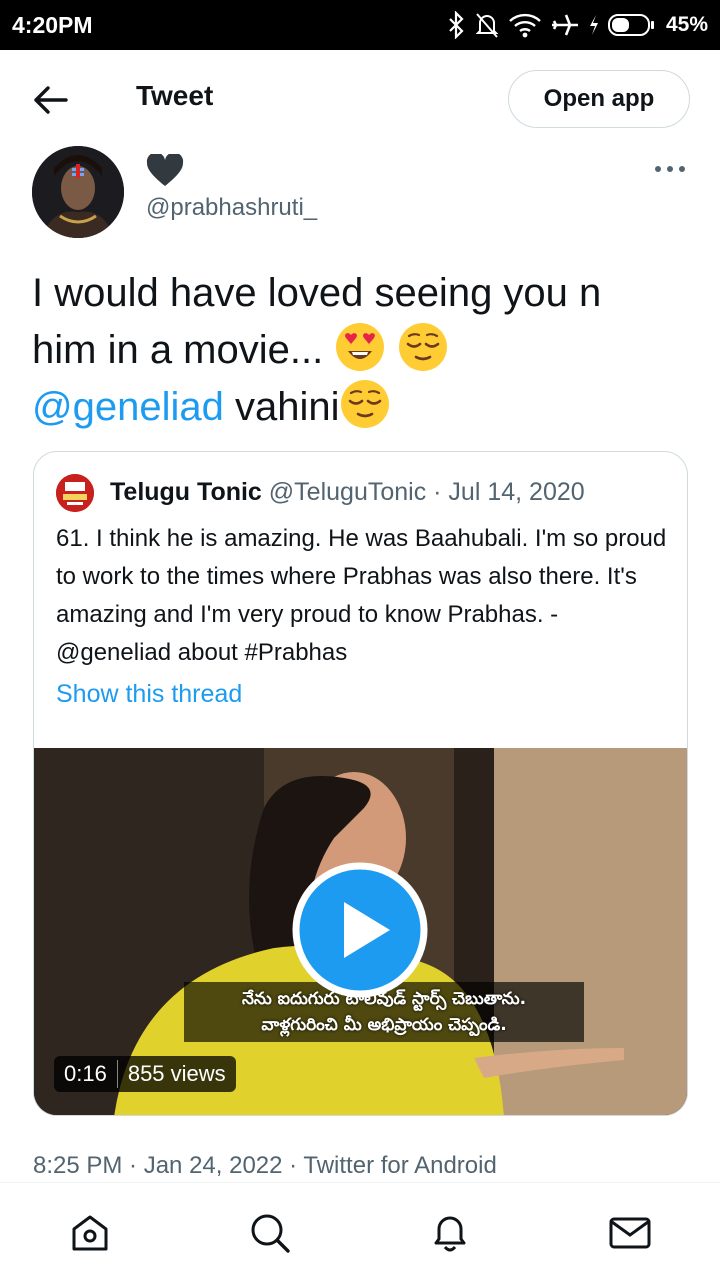 The height and width of the screenshot is (1280, 720). Describe the element at coordinates (85, 1073) in the screenshot. I see `video-duration: 0:16` at that location.